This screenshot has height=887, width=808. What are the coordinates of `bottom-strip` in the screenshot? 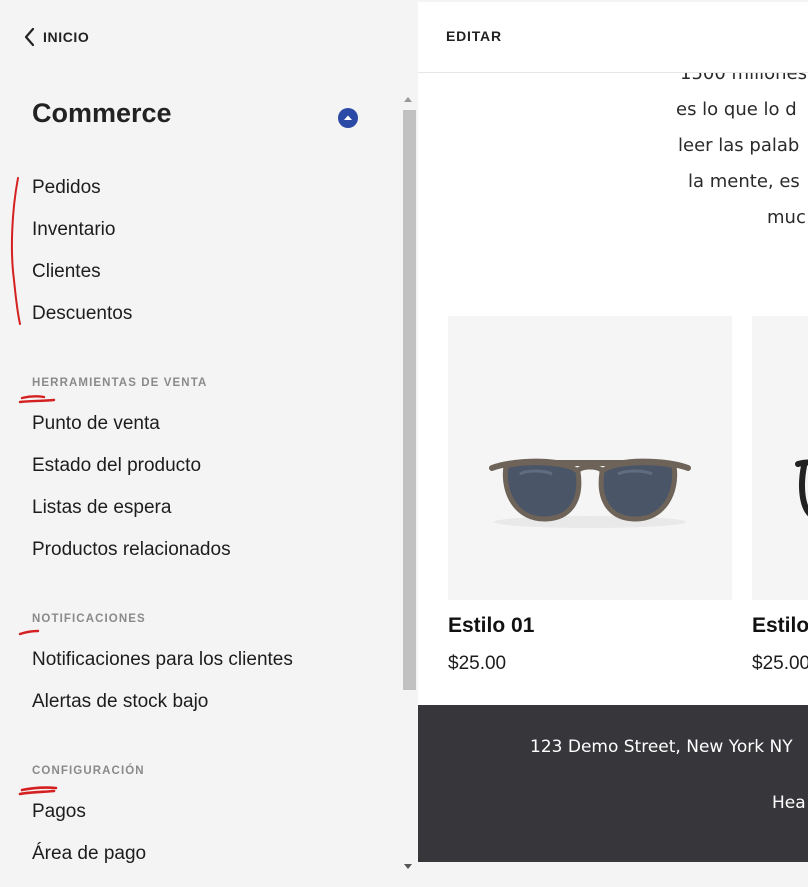 It's located at (613, 874).